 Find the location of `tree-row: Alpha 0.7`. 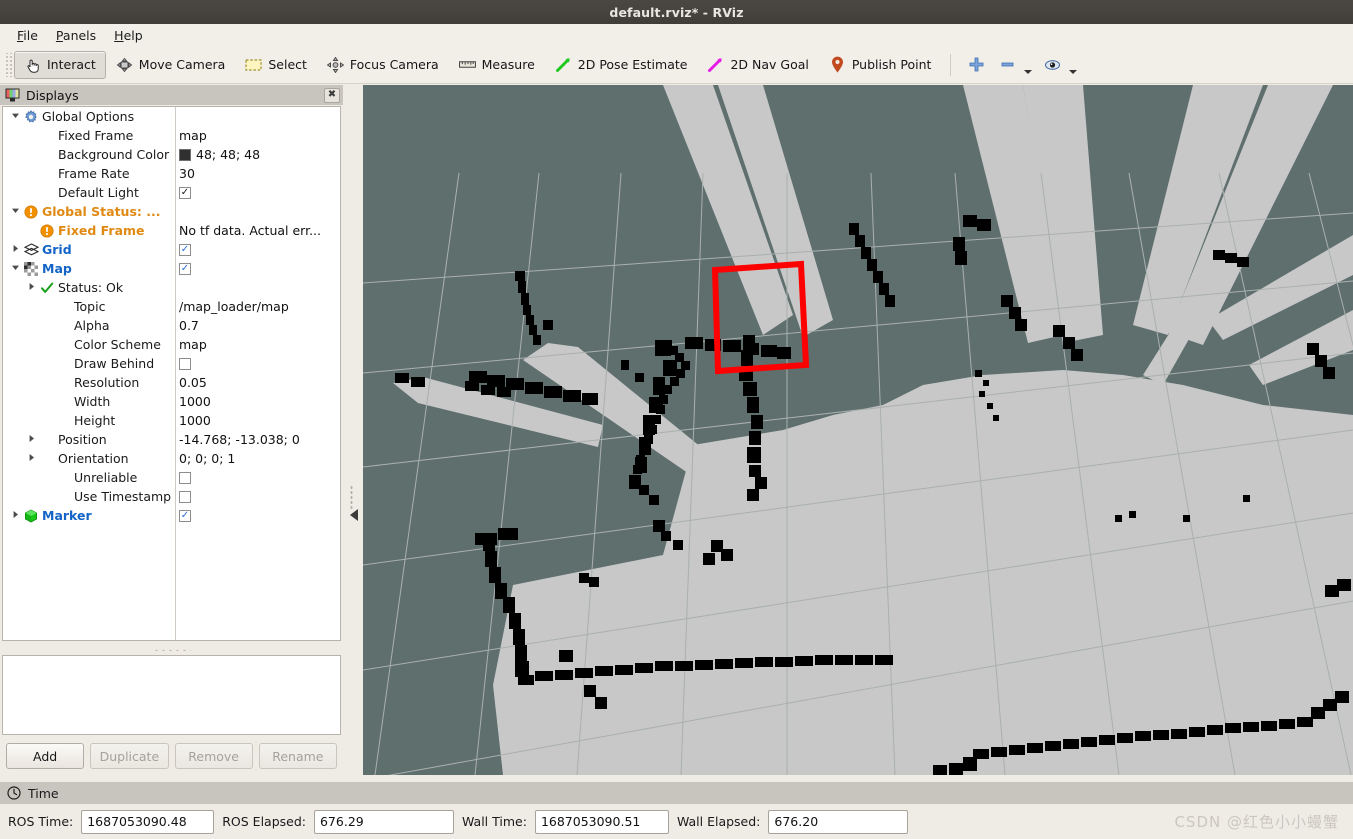

tree-row: Alpha 0.7 is located at coordinates (171, 325).